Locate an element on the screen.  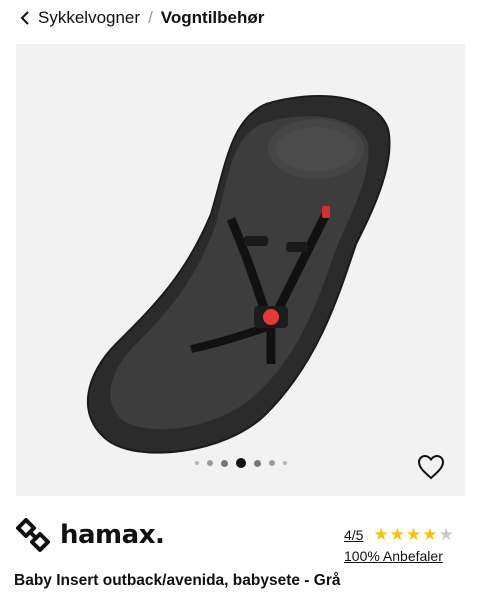
breadcrumb-current: Vogntilbehør is located at coordinates (213, 18).